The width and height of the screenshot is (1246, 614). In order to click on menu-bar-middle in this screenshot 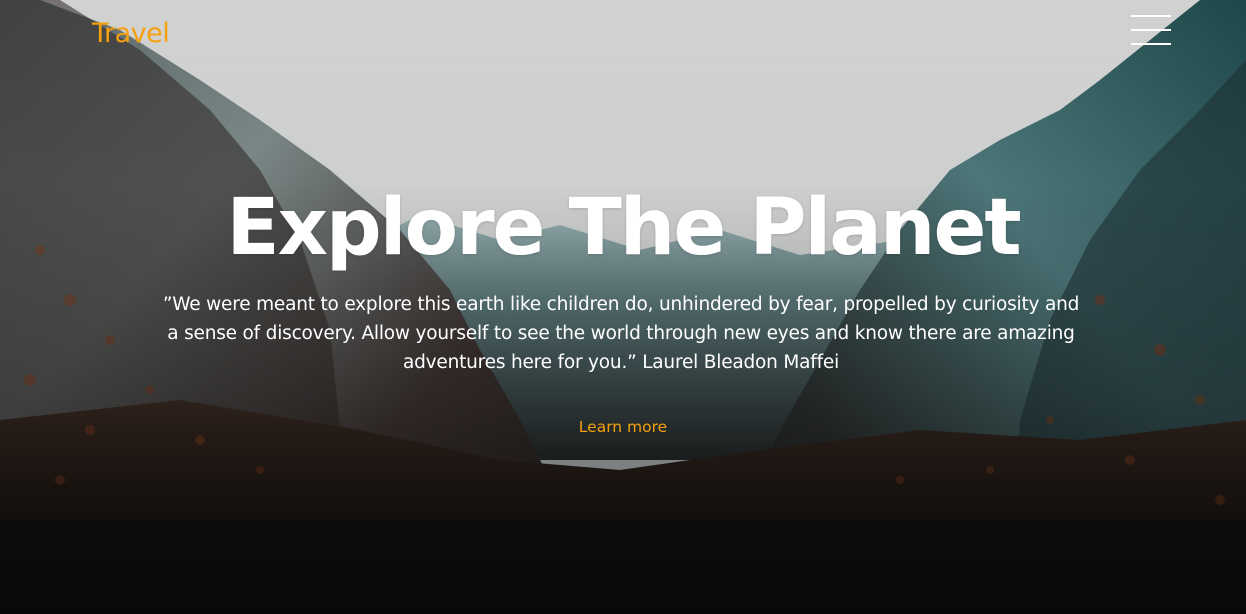, I will do `click(1151, 30)`.